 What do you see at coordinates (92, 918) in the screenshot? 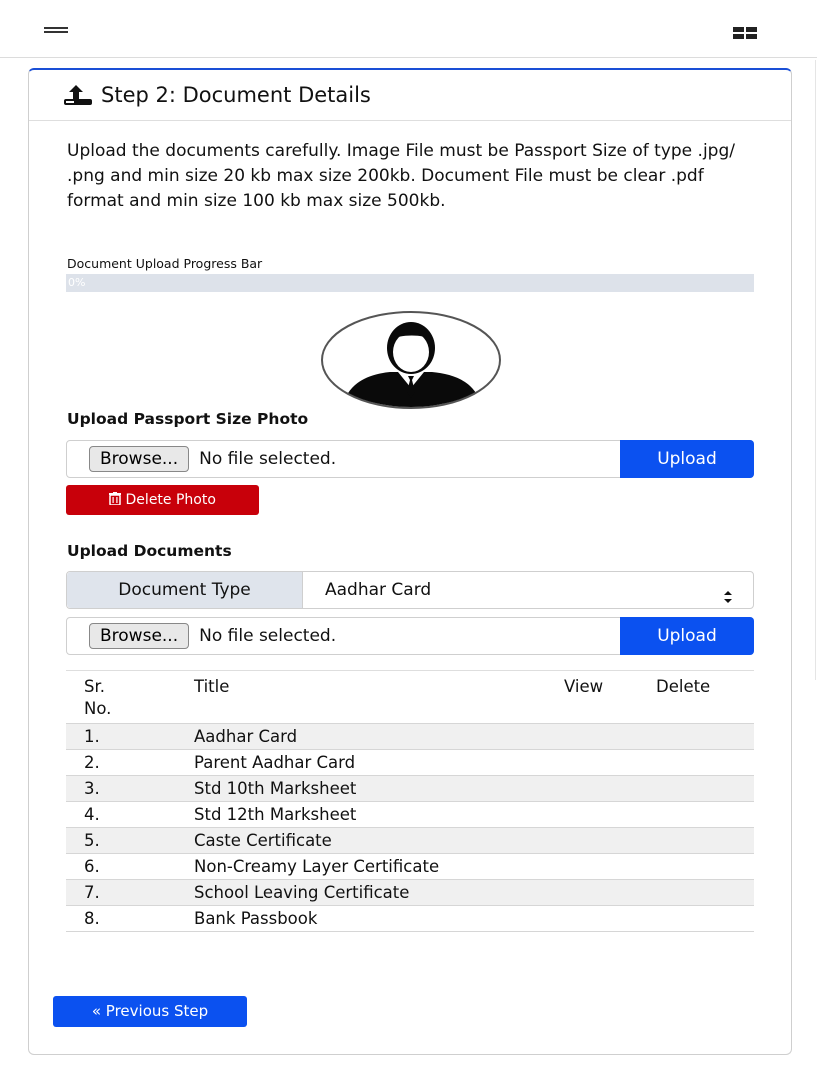
I see `row-sr: 8.` at bounding box center [92, 918].